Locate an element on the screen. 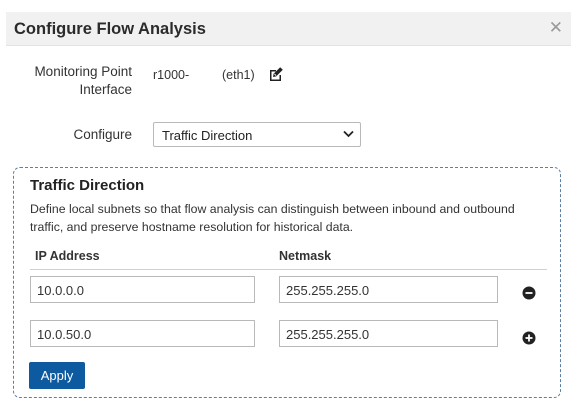  edit-icon is located at coordinates (276, 74).